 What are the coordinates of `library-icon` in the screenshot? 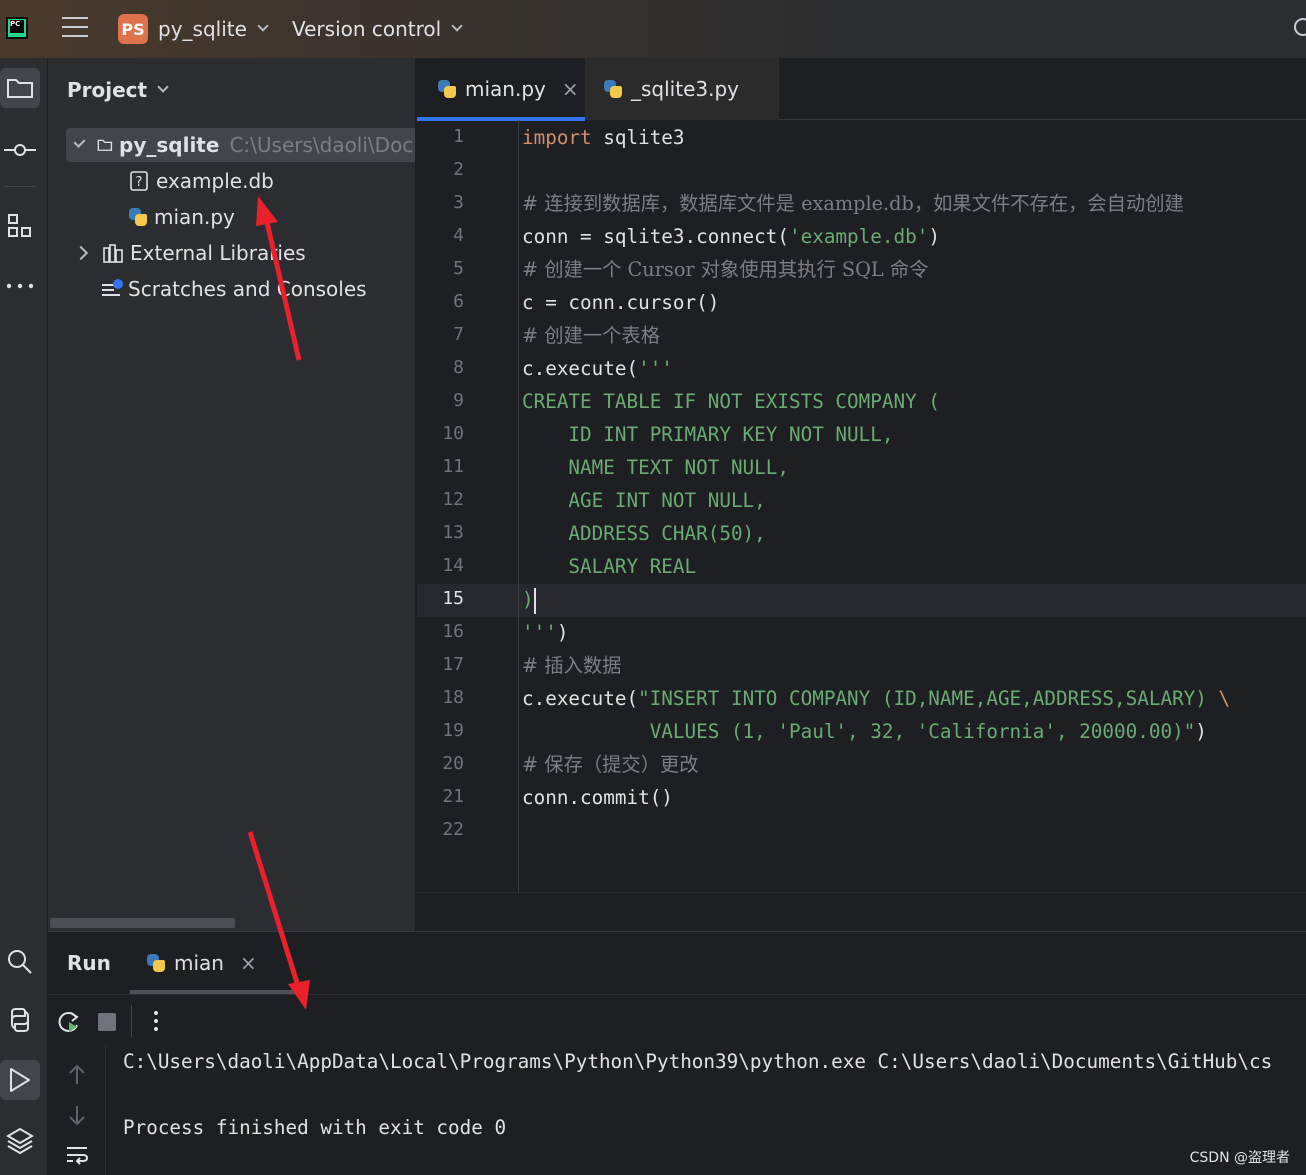 It's located at (113, 253).